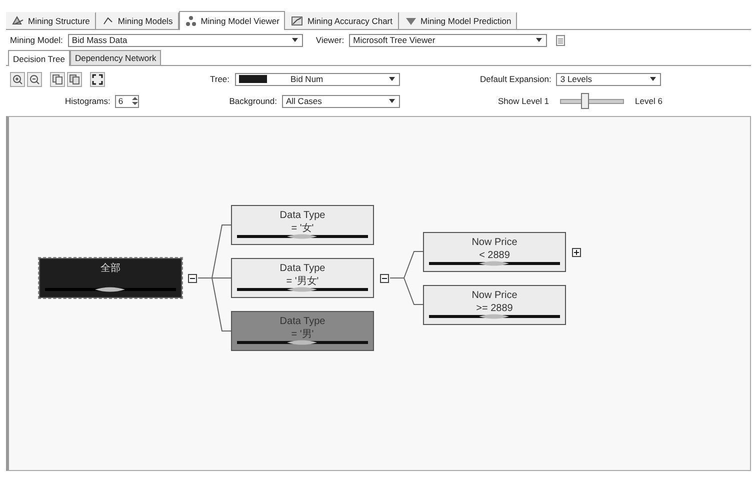 This screenshot has width=755, height=477. Describe the element at coordinates (252, 79) in the screenshot. I see `color-swatch` at that location.